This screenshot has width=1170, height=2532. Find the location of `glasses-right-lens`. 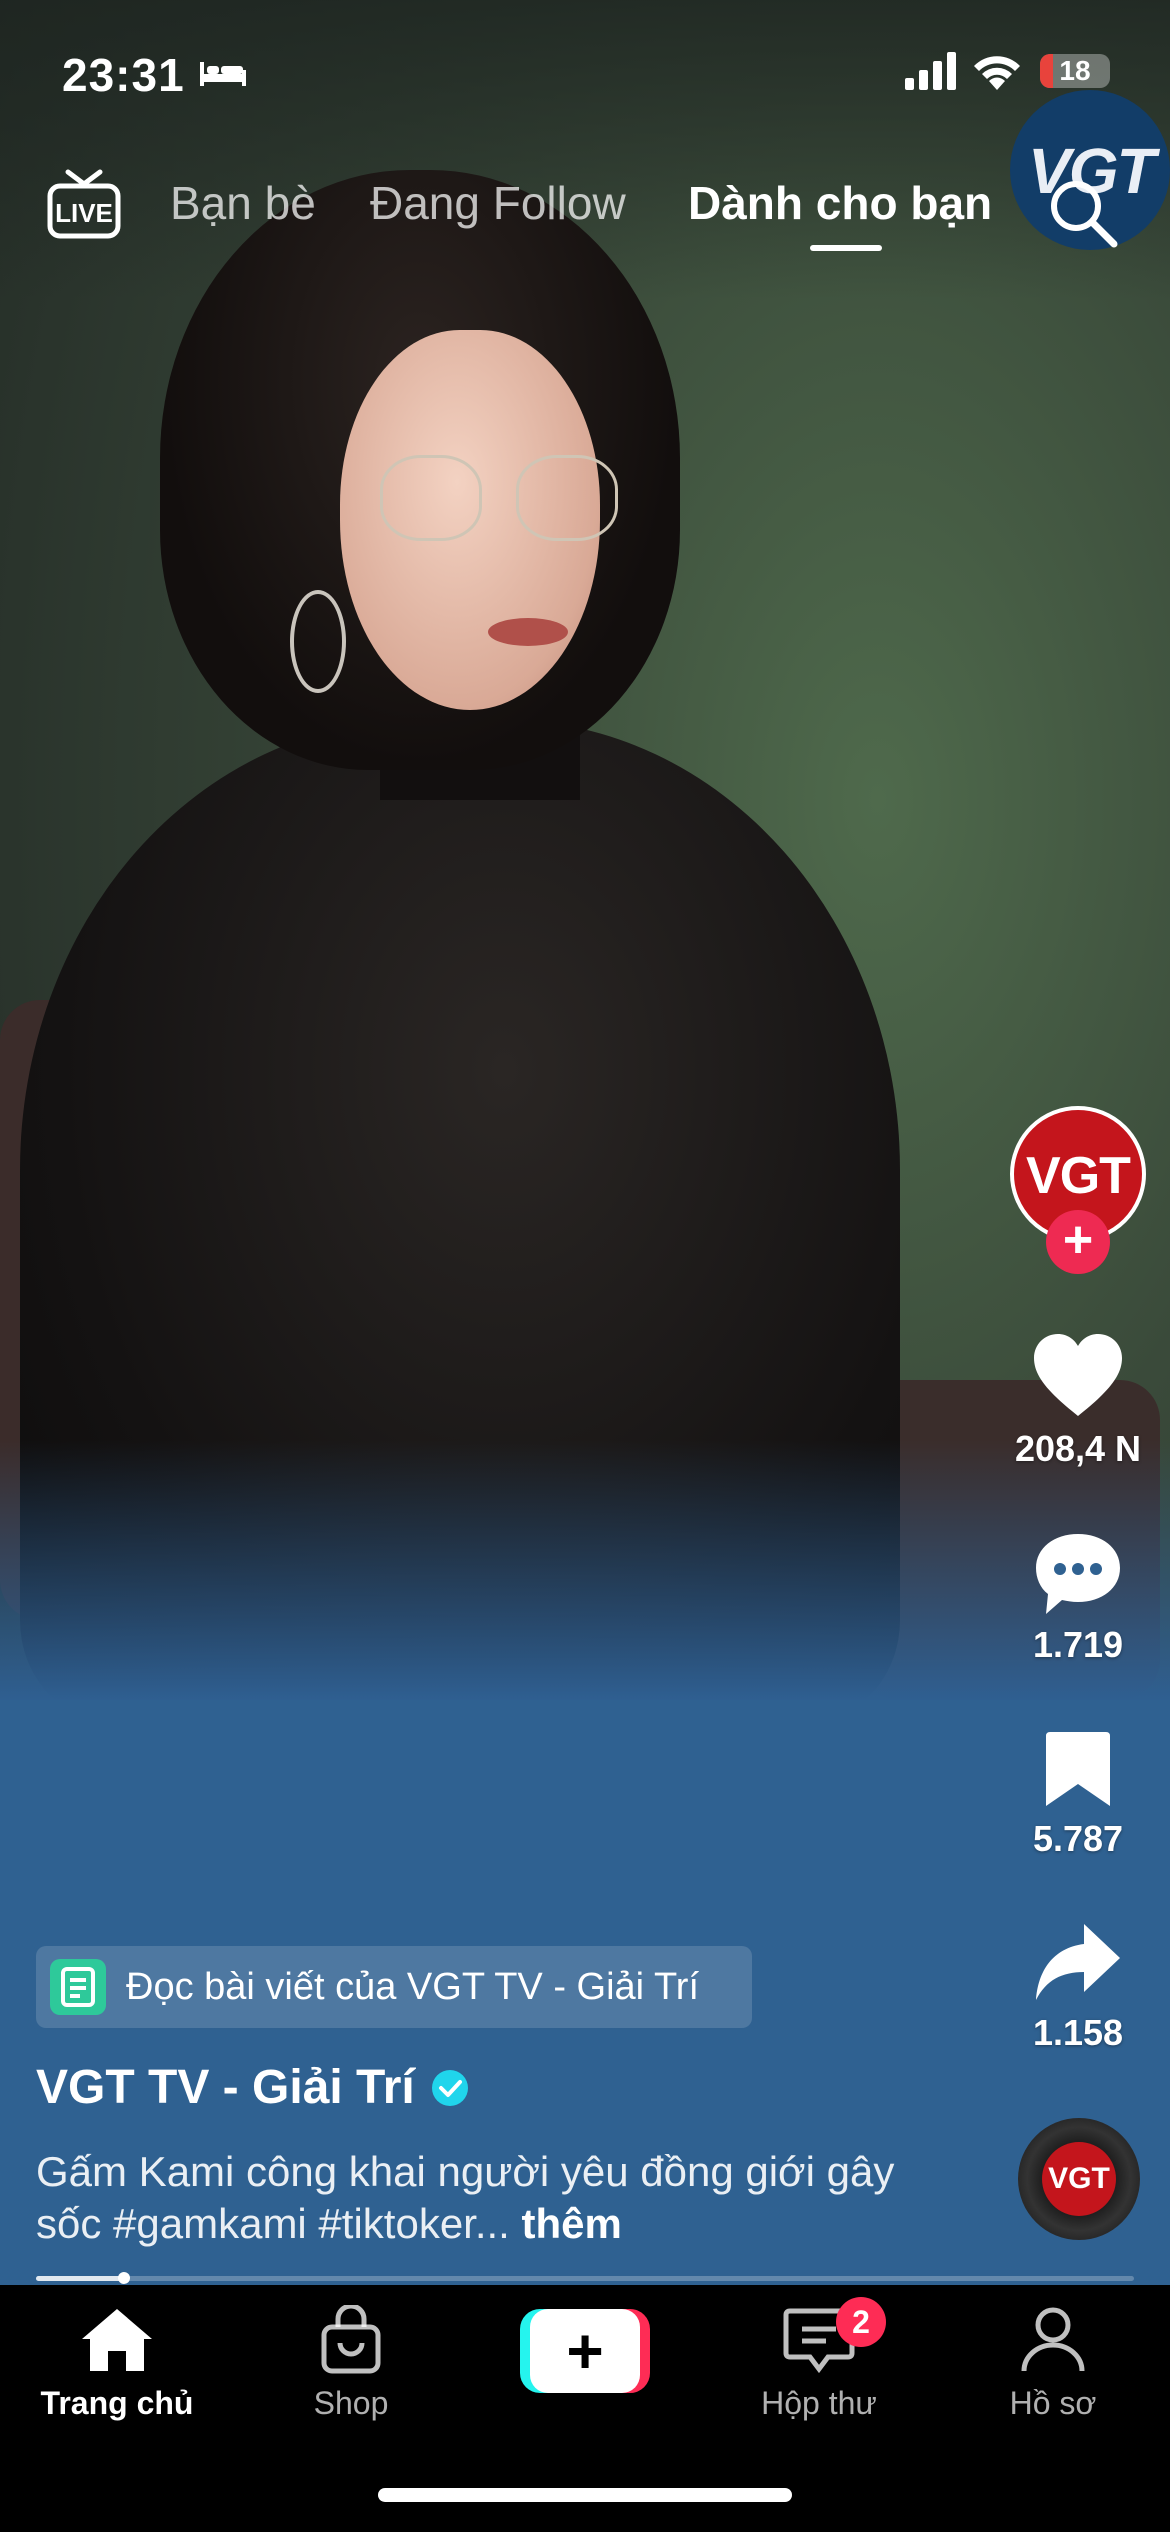

glasses-right-lens is located at coordinates (567, 498).